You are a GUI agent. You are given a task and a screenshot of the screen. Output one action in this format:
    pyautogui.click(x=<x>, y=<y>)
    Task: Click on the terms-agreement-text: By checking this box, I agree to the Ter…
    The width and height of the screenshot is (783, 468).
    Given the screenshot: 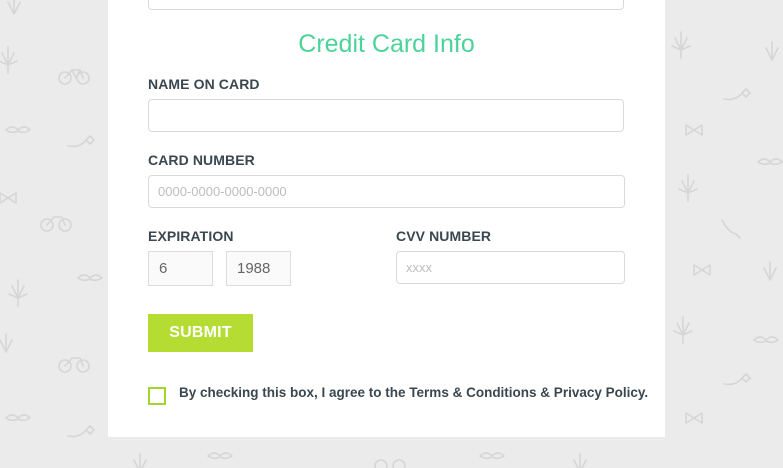 What is the action you would take?
    pyautogui.click(x=414, y=392)
    